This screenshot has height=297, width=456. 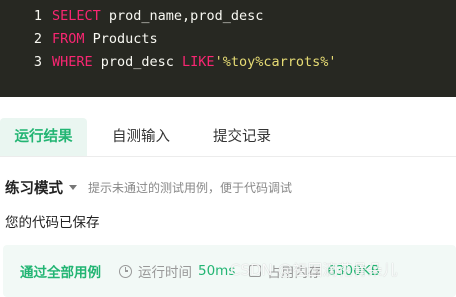 I want to click on mode-label: 练习模式, so click(x=34, y=187).